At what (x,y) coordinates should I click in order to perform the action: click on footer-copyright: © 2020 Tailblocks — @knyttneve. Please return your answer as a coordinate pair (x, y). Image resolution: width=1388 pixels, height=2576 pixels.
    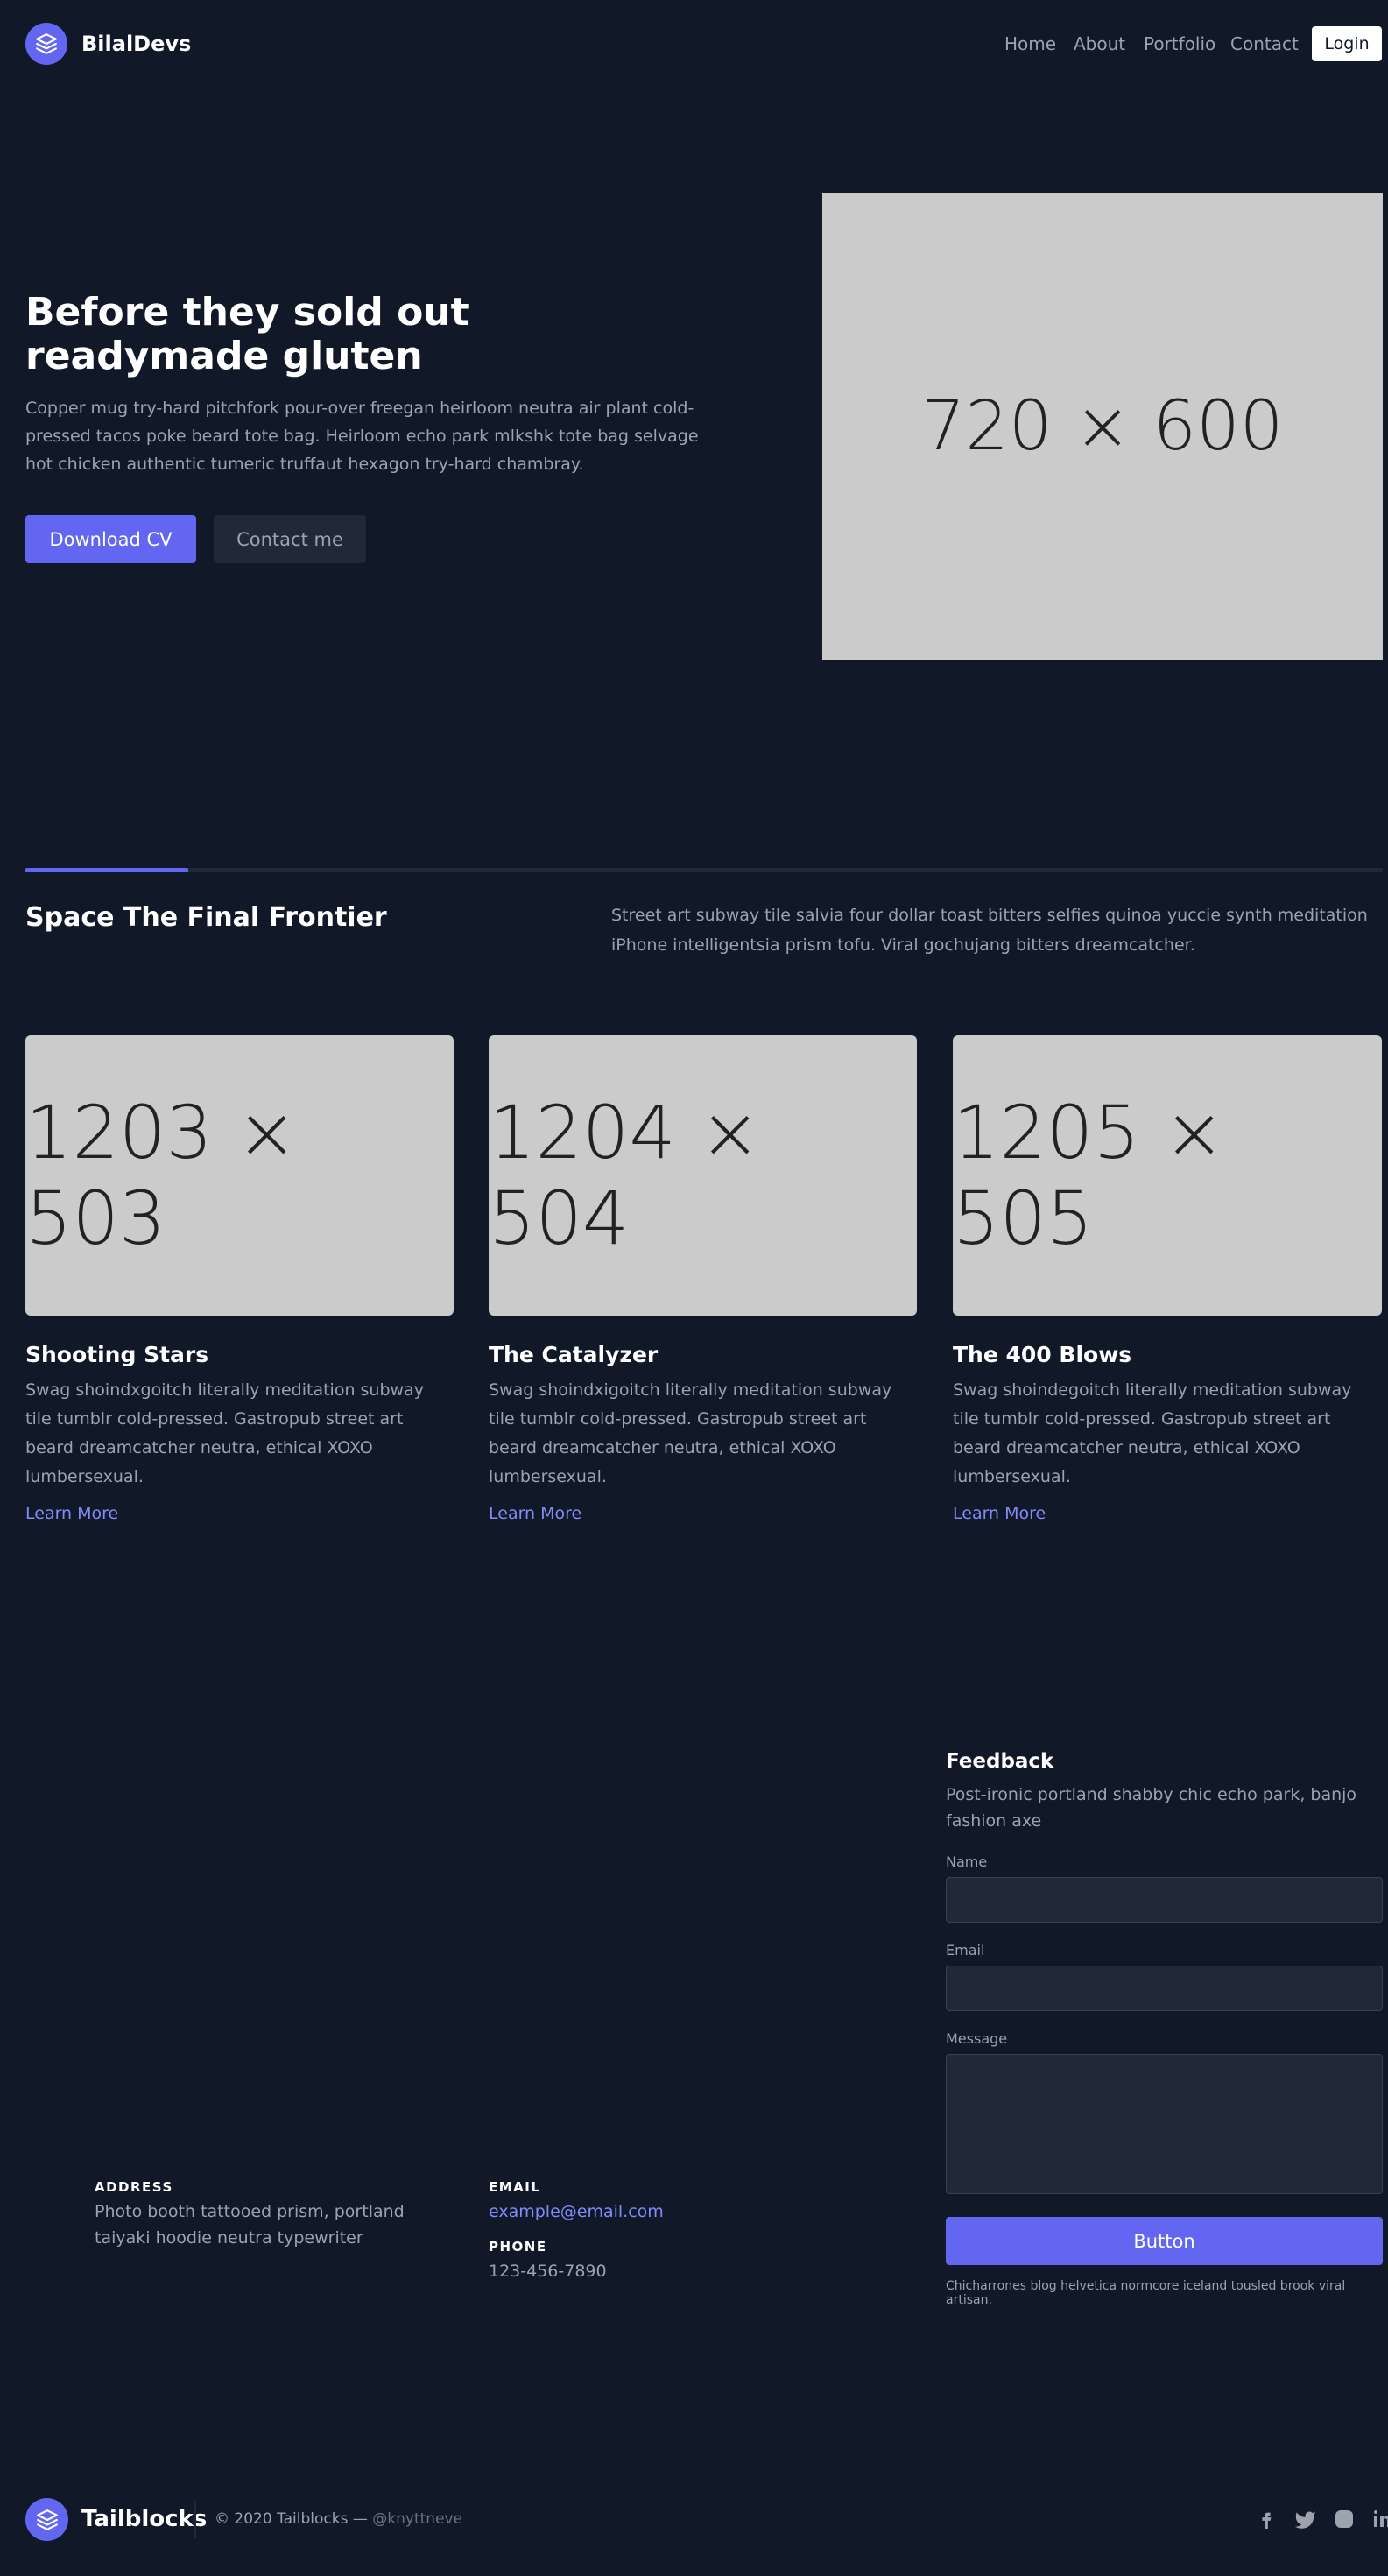
    Looking at the image, I should click on (338, 2519).